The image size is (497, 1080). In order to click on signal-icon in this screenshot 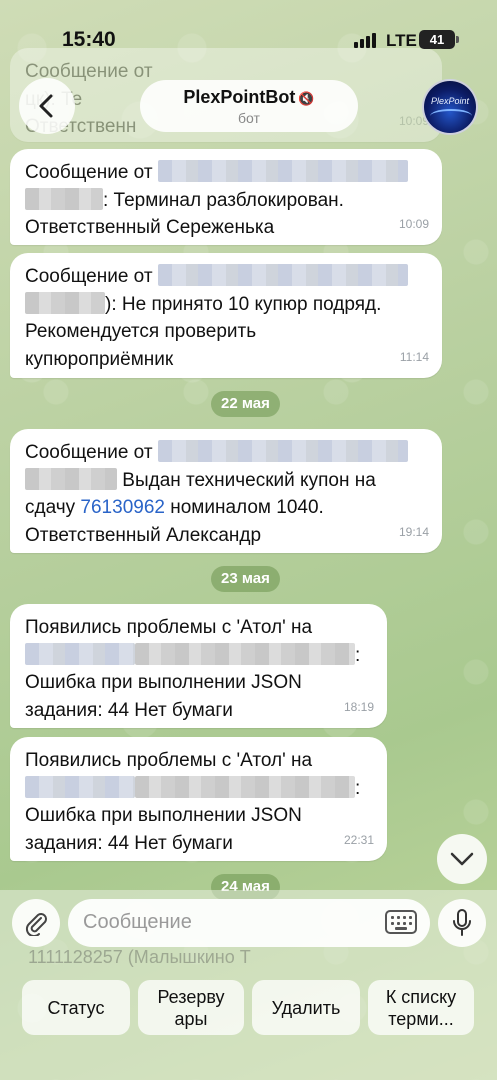, I will do `click(365, 40)`.